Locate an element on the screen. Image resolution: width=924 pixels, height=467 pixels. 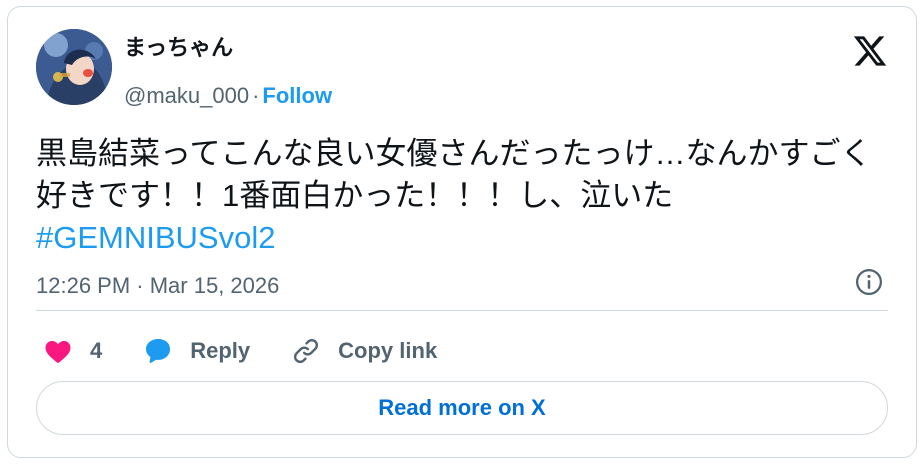
hashtag-link: #GEMNIBUSvol2 is located at coordinates (155, 237).